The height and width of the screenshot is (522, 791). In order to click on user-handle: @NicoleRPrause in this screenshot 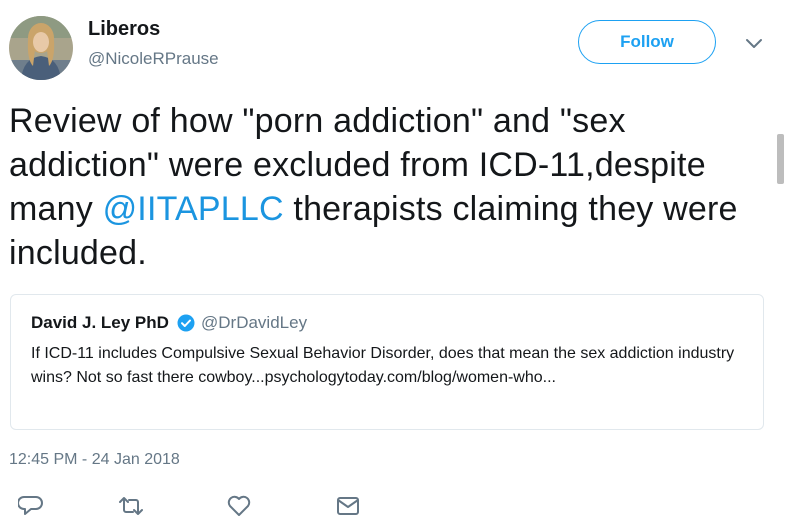, I will do `click(153, 59)`.